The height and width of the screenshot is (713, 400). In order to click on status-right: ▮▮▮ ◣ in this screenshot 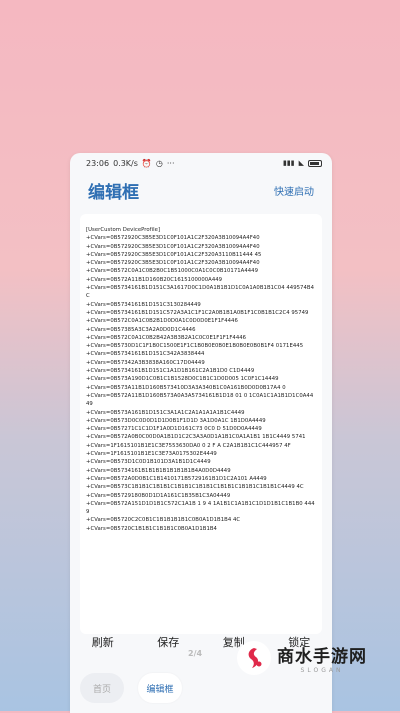, I will do `click(302, 163)`.